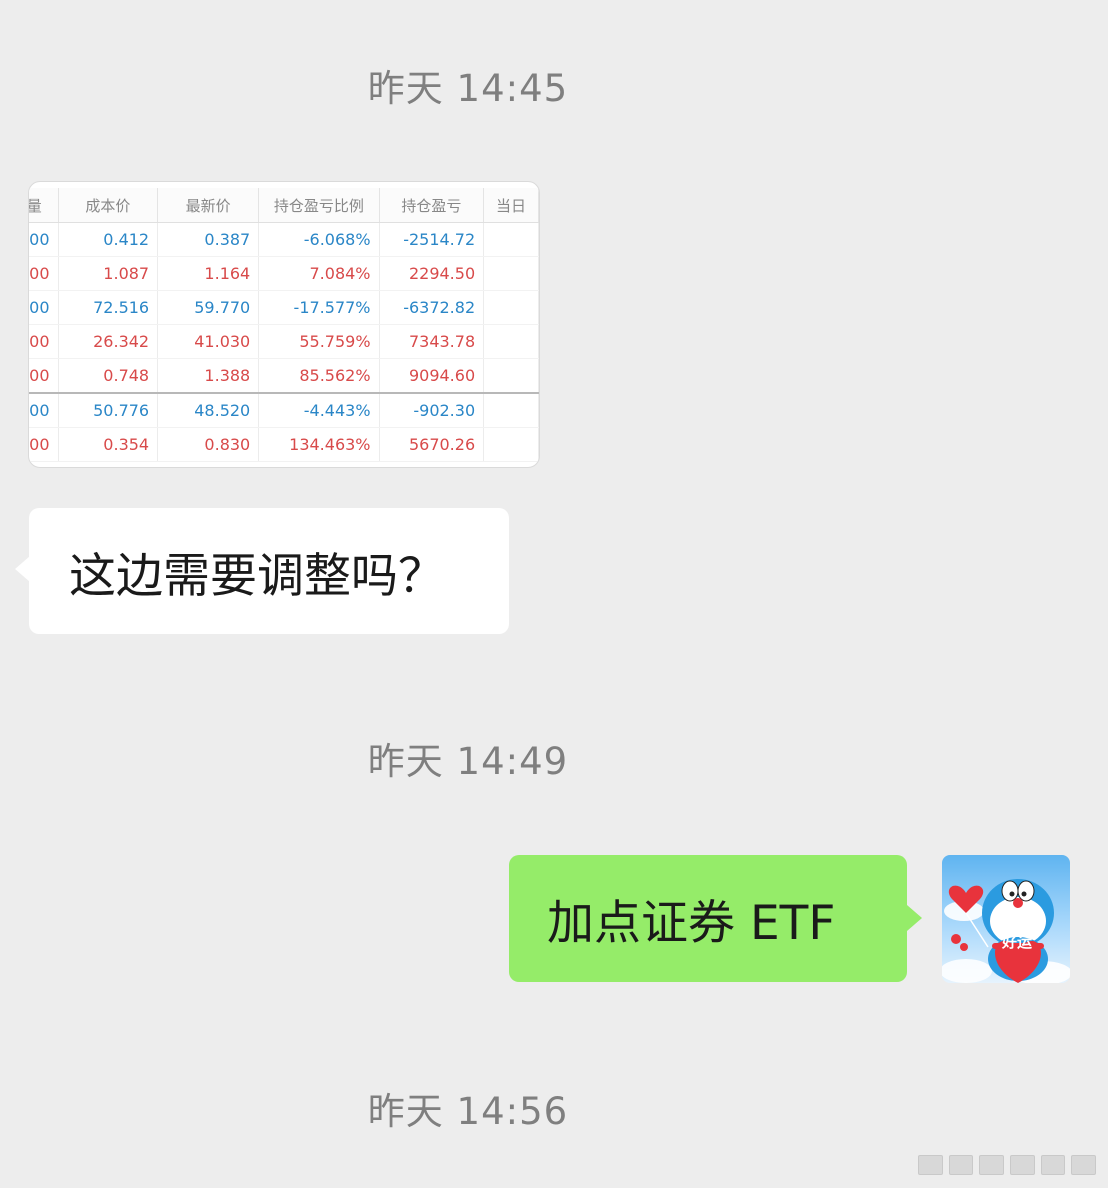 The image size is (1108, 1188). Describe the element at coordinates (691, 923) in the screenshot. I see `outgoing-message-text: 加点证券 ETF` at that location.